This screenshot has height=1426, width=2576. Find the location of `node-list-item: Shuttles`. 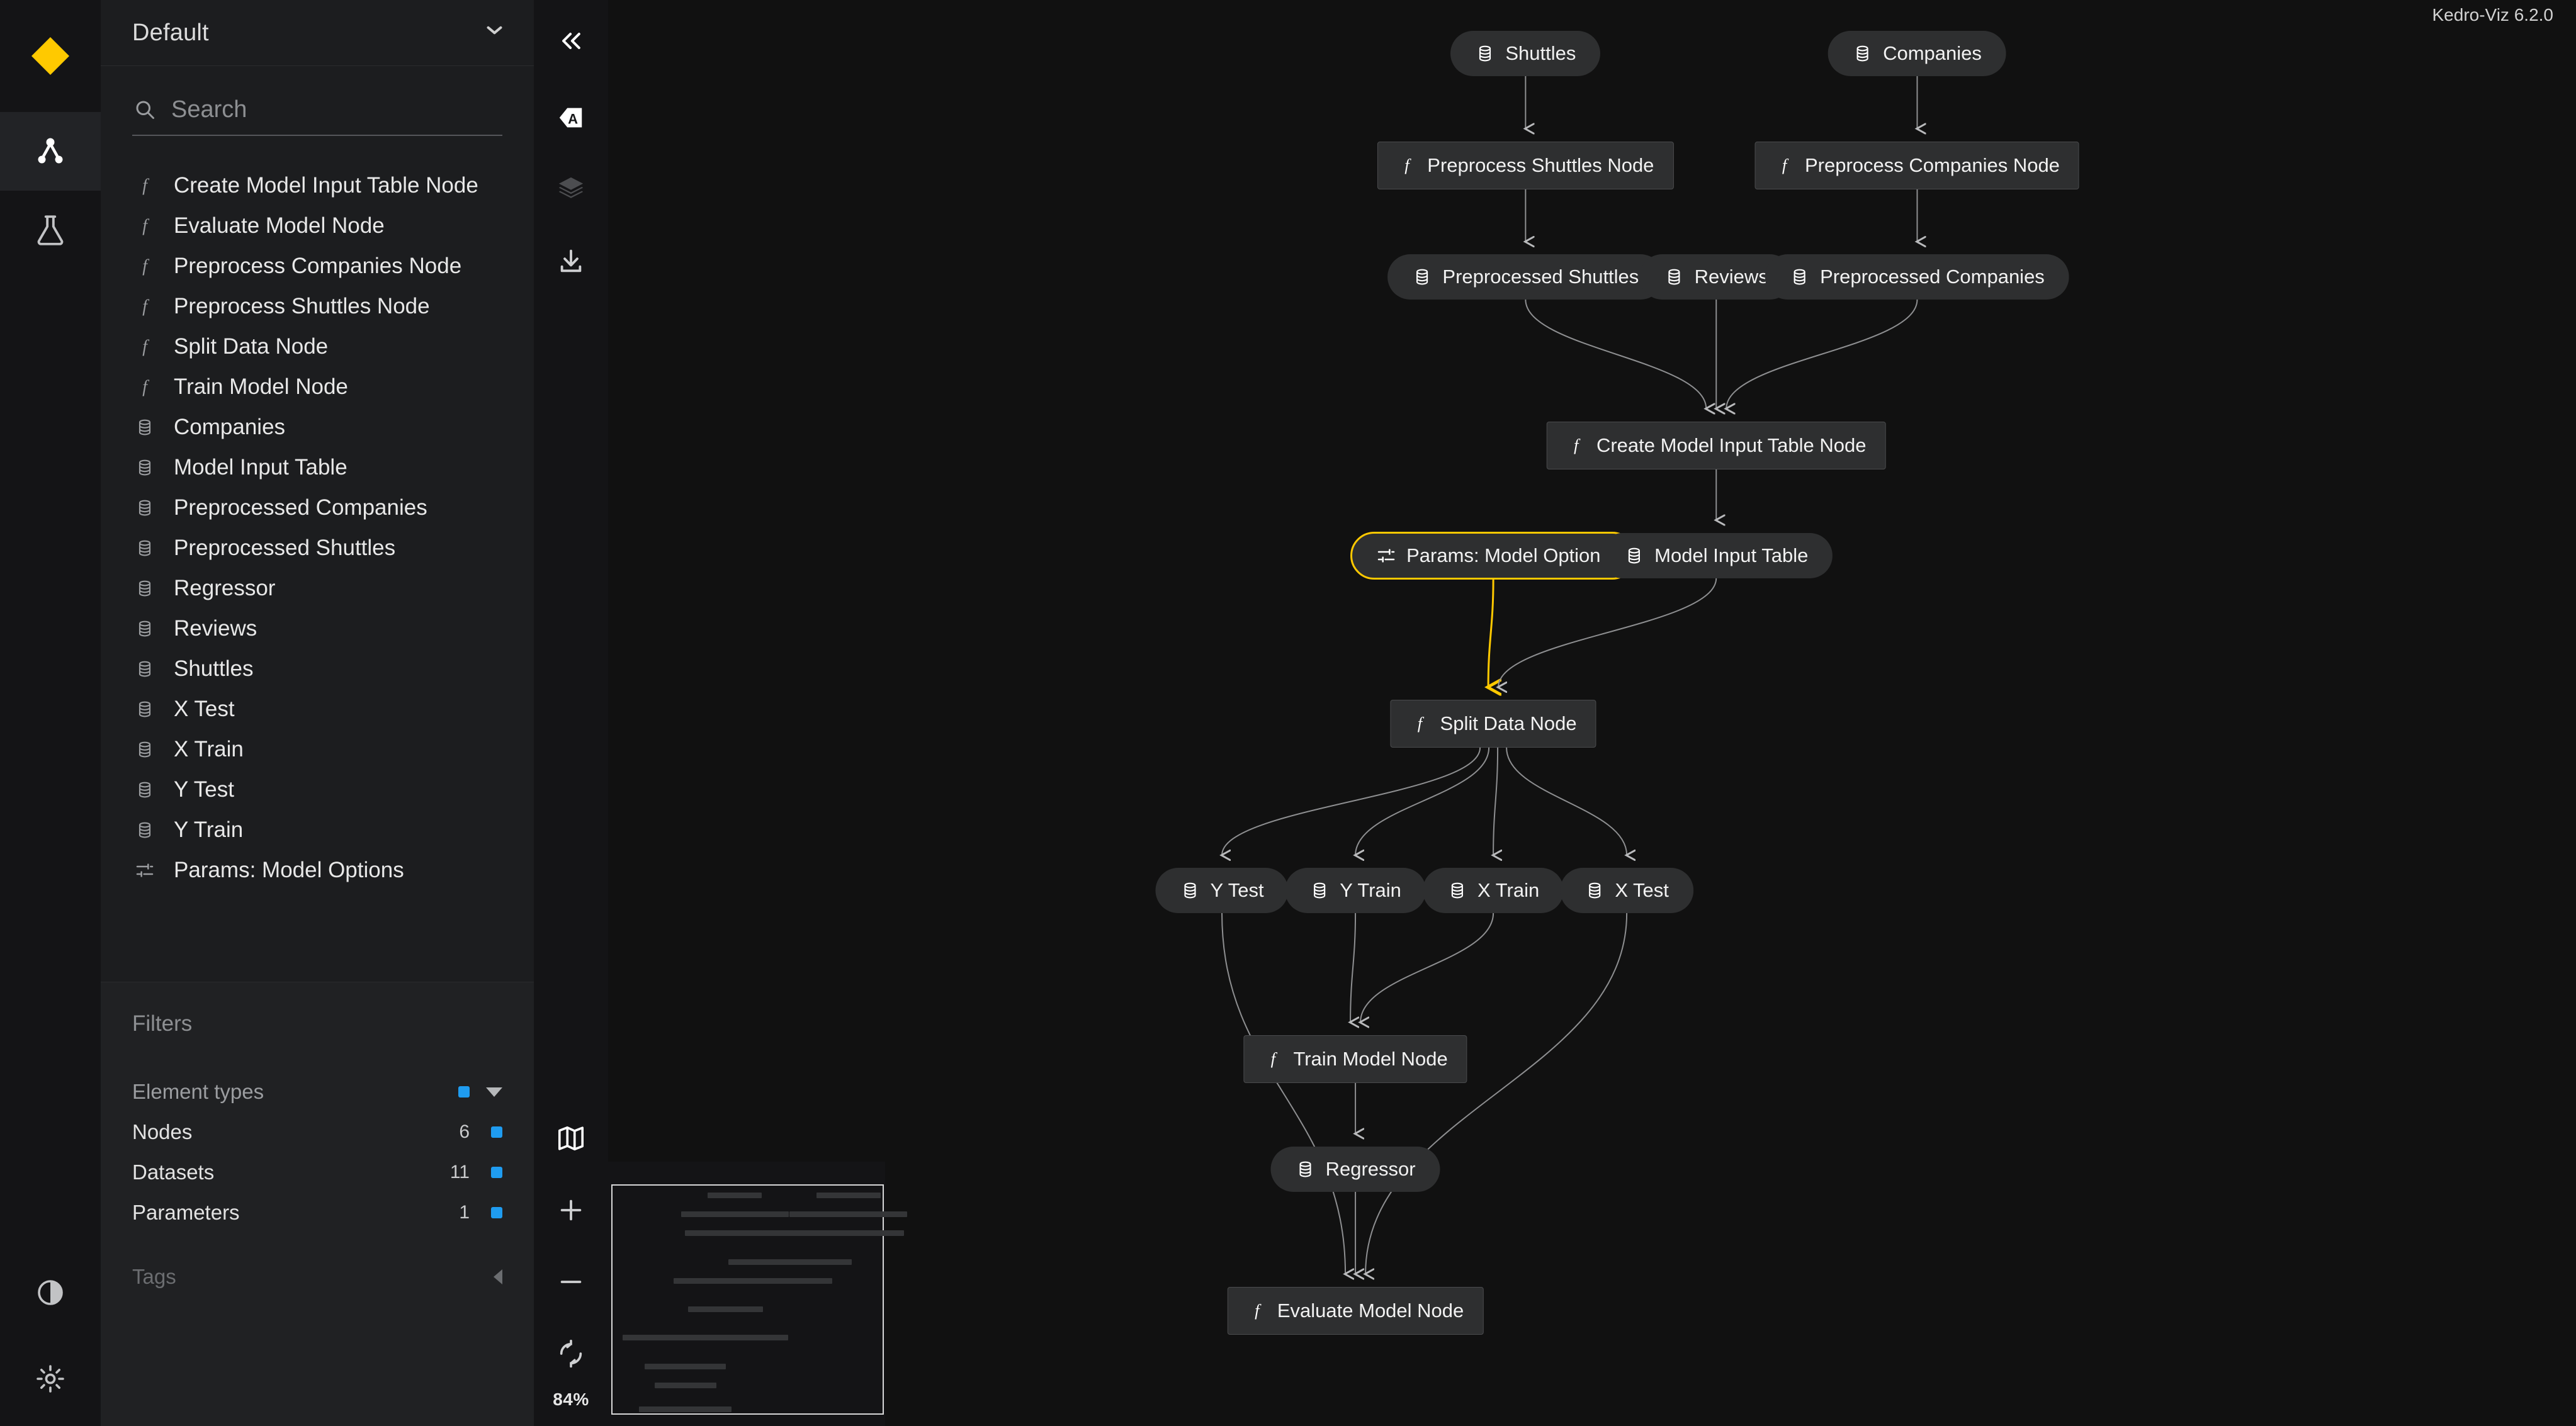

node-list-item: Shuttles is located at coordinates (317, 669).